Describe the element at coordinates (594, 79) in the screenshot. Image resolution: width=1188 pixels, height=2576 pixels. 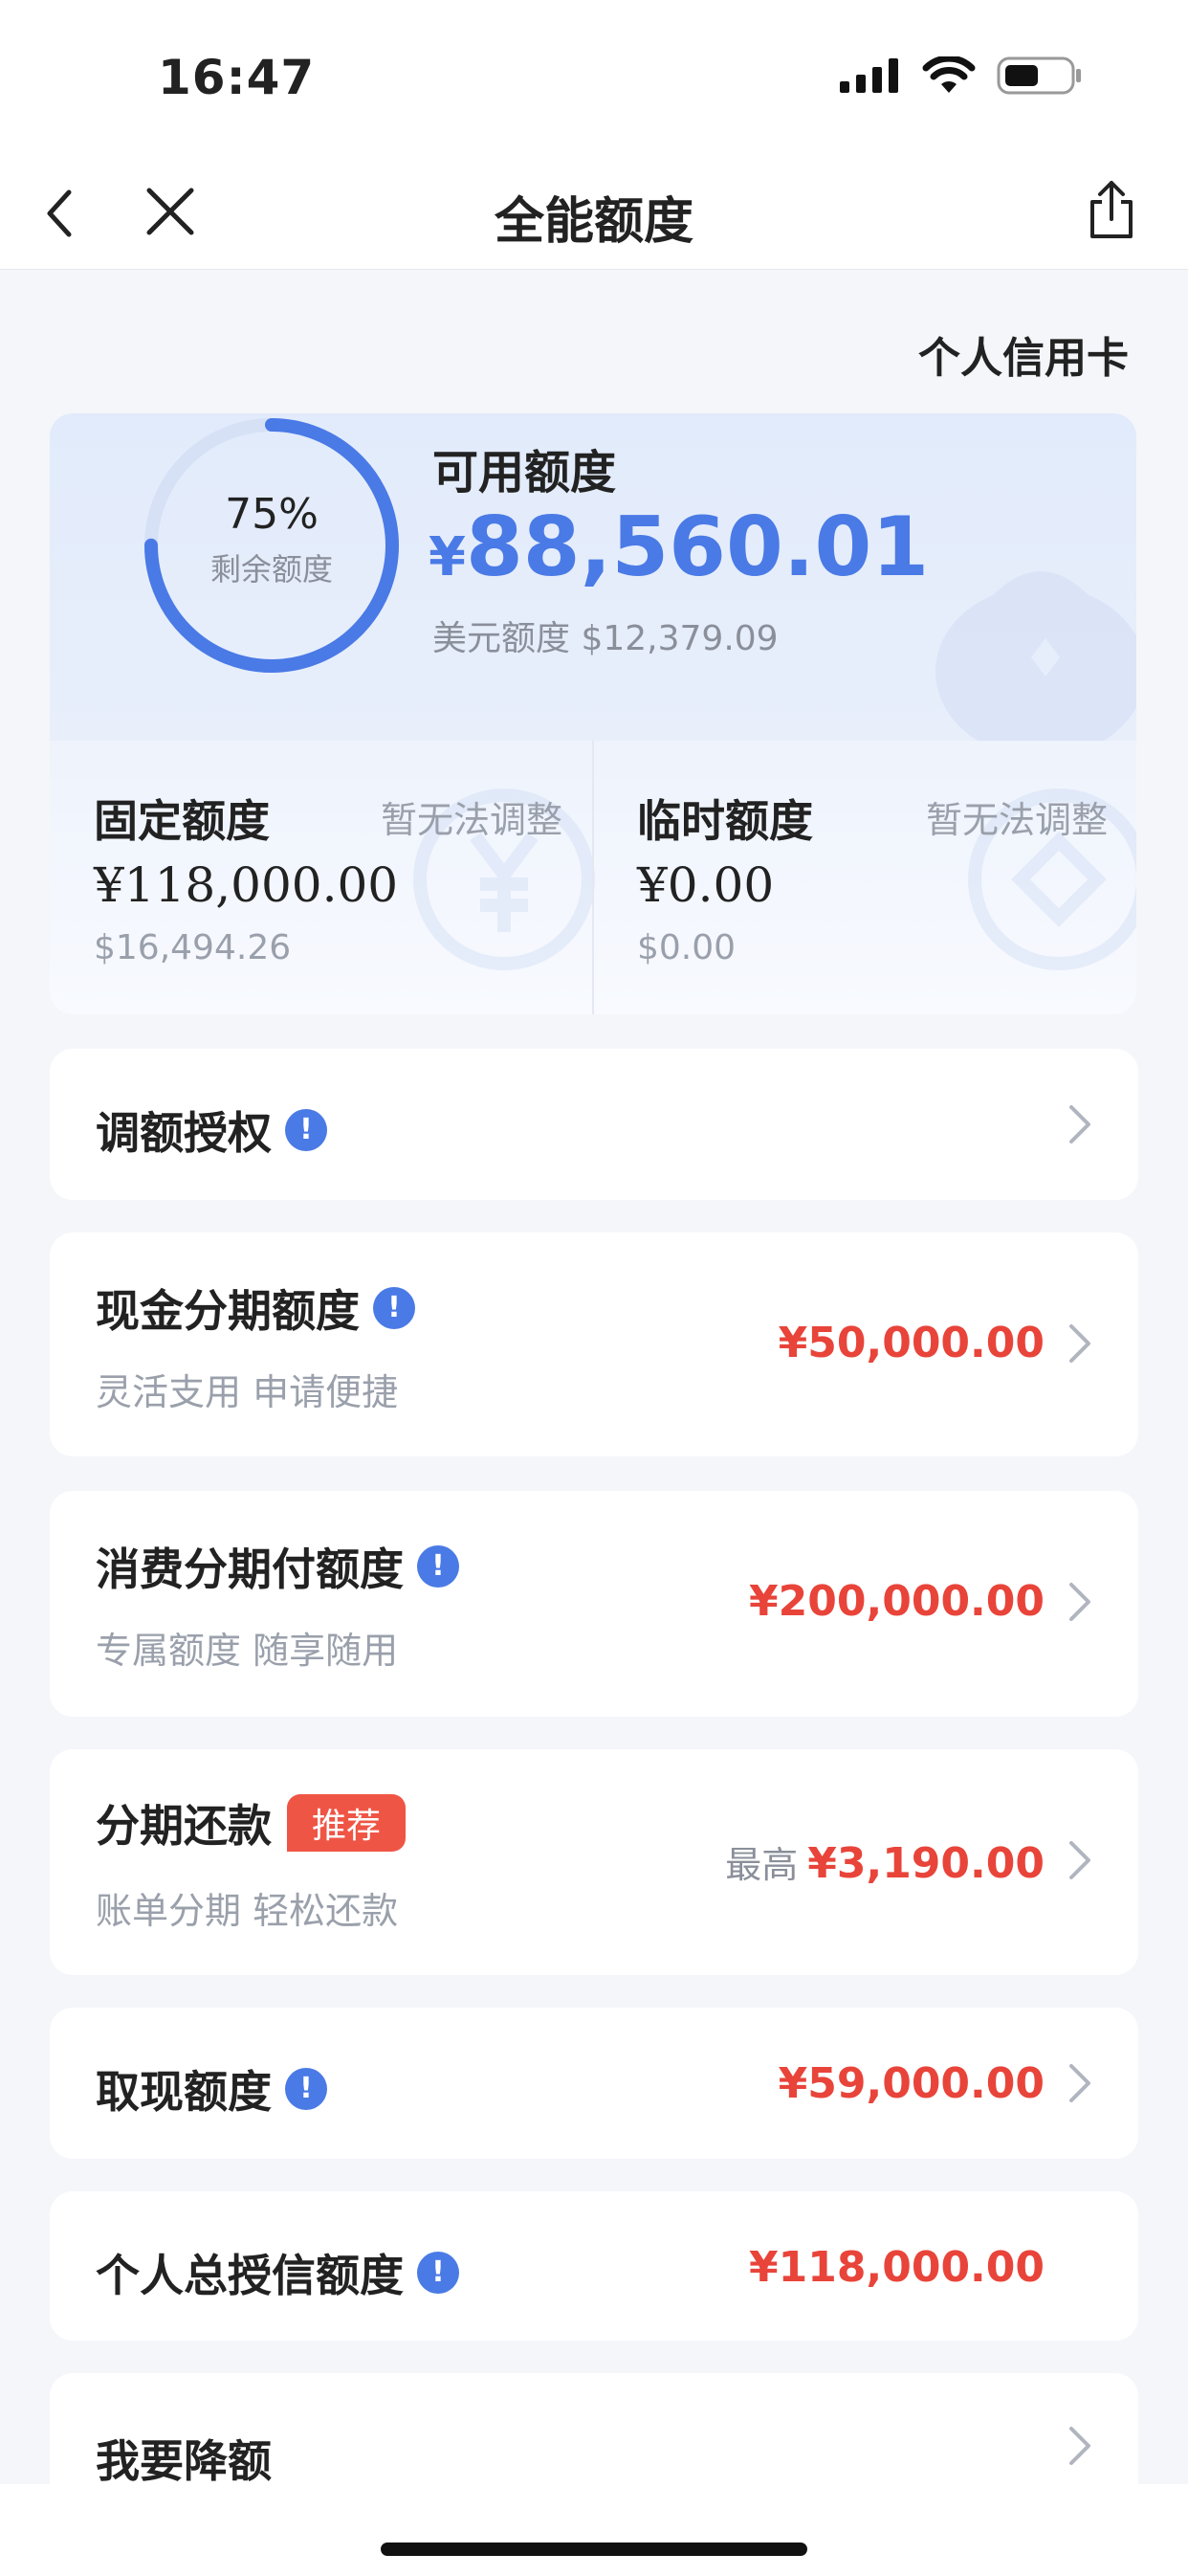
I see `status-bar: 16:47` at that location.